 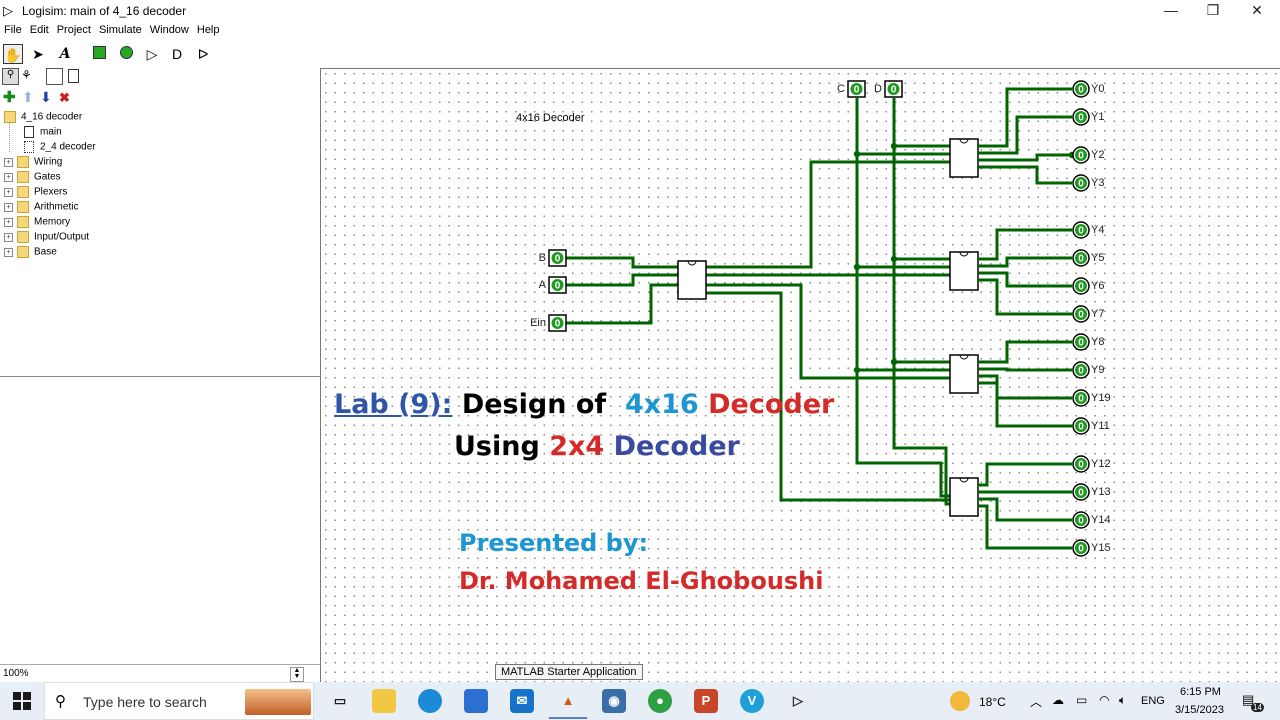 I want to click on simulation-tree-icon: ⚘, so click(x=26, y=75).